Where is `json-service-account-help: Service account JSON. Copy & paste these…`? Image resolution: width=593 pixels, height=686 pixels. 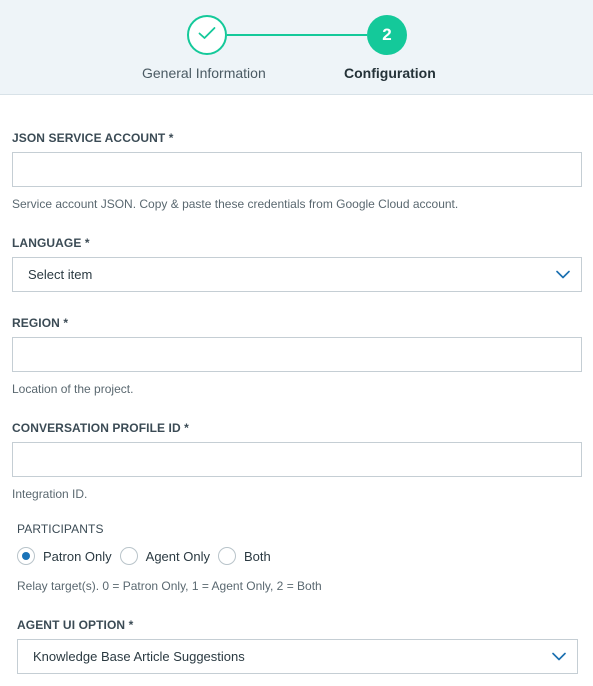 json-service-account-help: Service account JSON. Copy & paste these… is located at coordinates (235, 204).